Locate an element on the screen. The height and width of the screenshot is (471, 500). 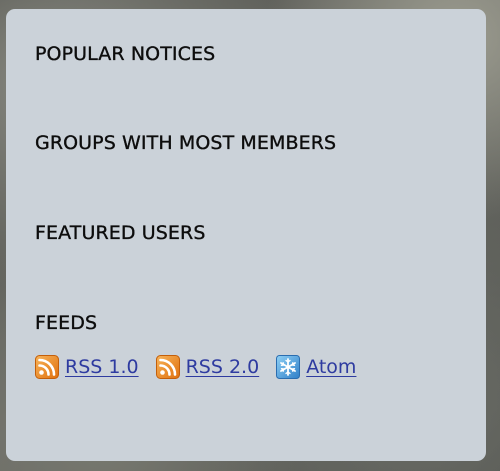
groups-most-members-heading: GROUPS WITH MOST MEMBERS is located at coordinates (186, 143).